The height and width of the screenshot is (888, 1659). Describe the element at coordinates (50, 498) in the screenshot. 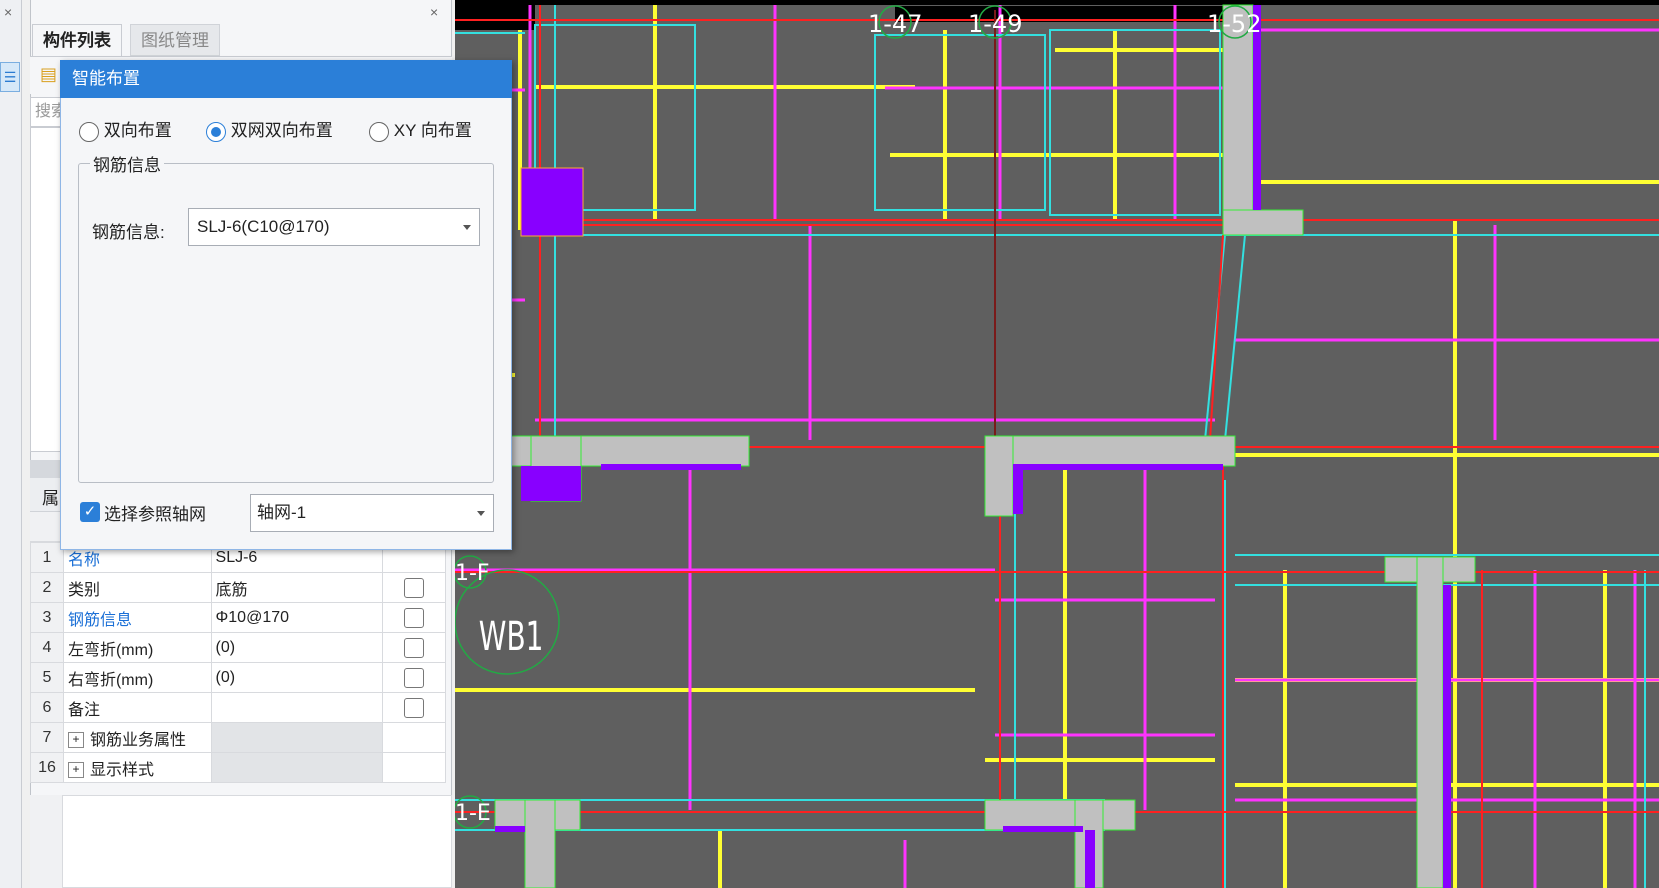

I see `properties-title: 属` at that location.